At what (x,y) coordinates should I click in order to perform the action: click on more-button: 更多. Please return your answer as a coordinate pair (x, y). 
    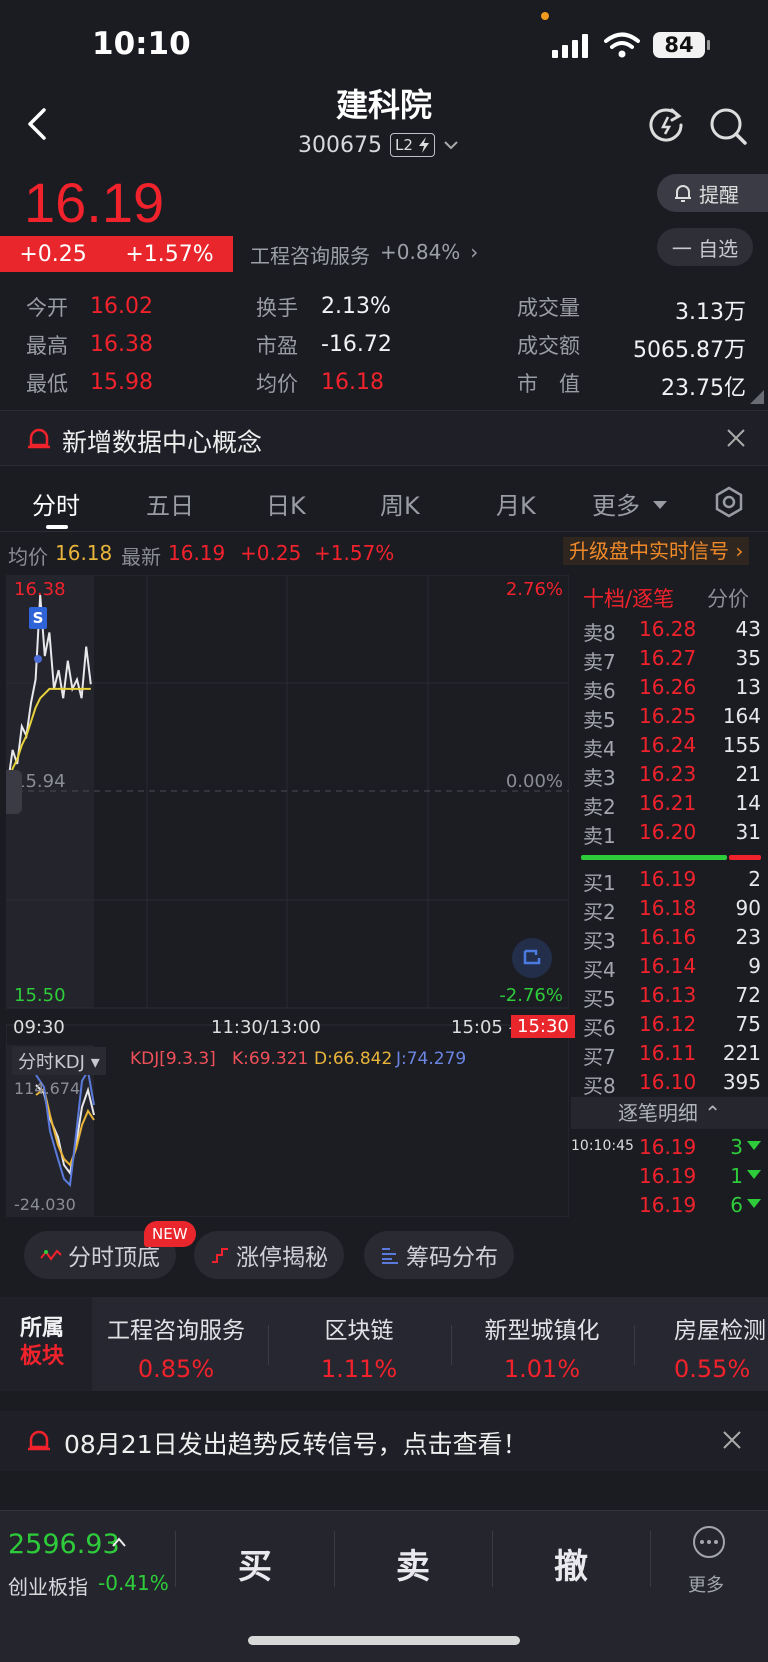
    Looking at the image, I should click on (711, 1566).